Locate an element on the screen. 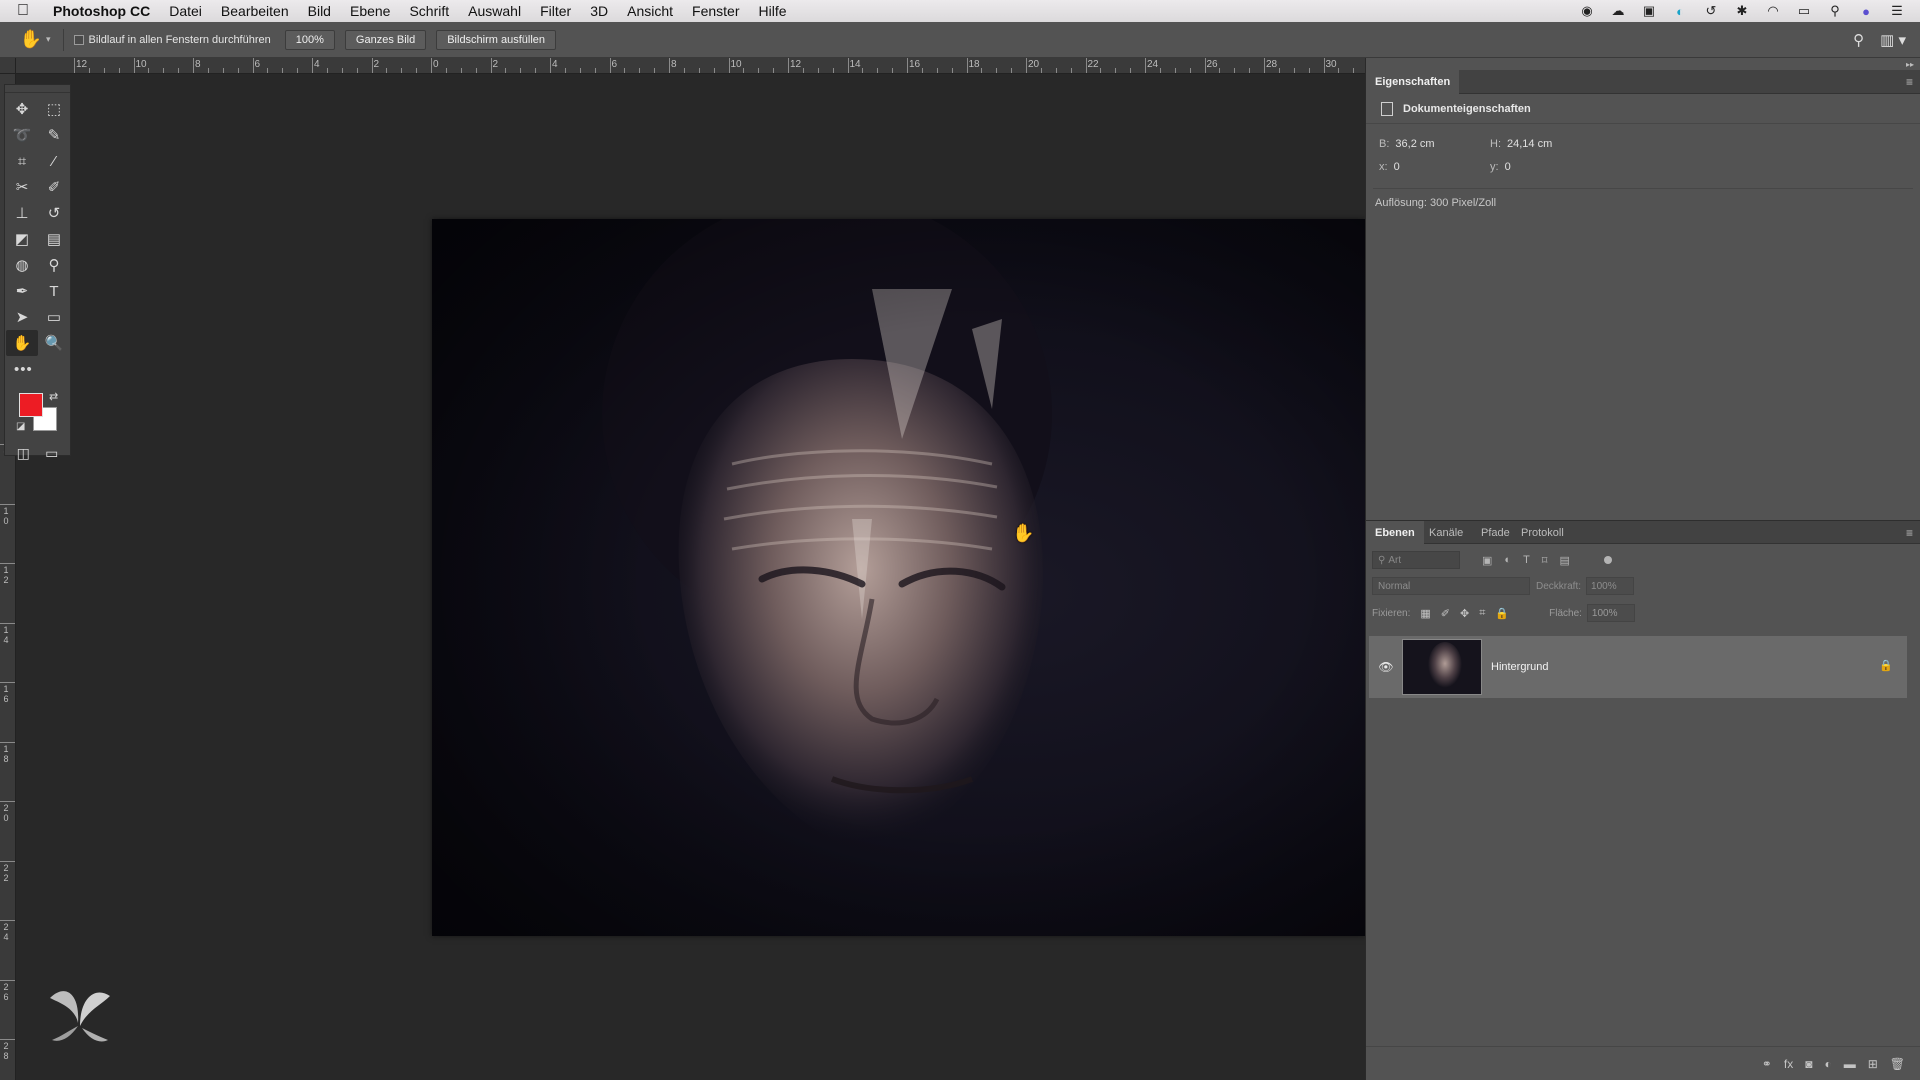 Image resolution: width=1920 pixels, height=1080 pixels. visibility-eye-icon: 👁 is located at coordinates (1386, 667).